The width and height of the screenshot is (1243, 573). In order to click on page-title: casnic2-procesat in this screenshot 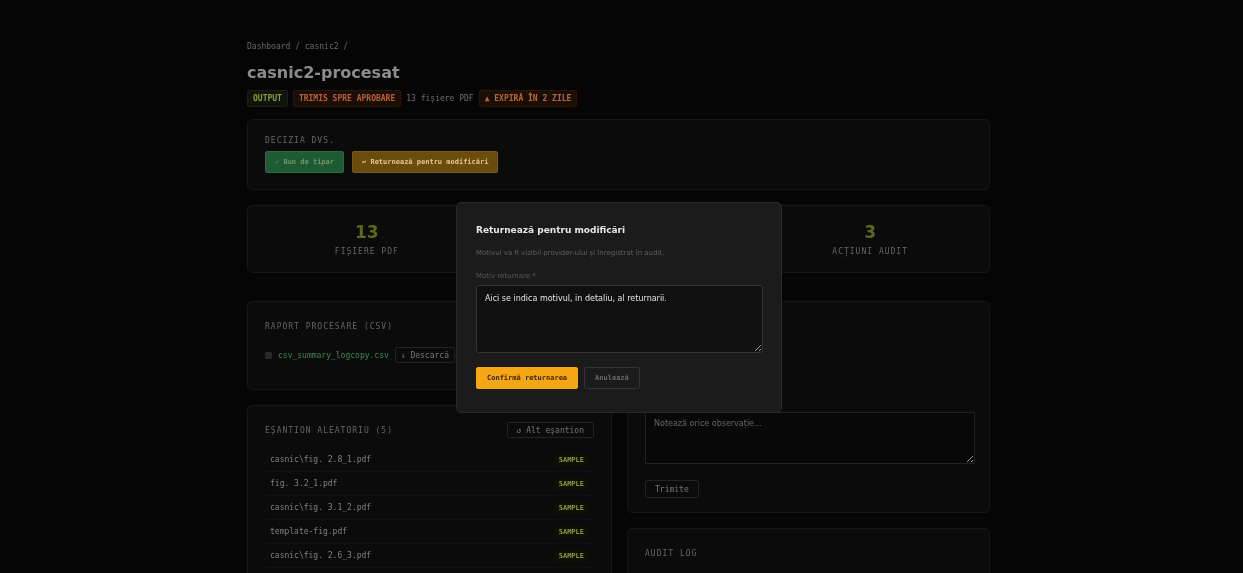, I will do `click(324, 72)`.